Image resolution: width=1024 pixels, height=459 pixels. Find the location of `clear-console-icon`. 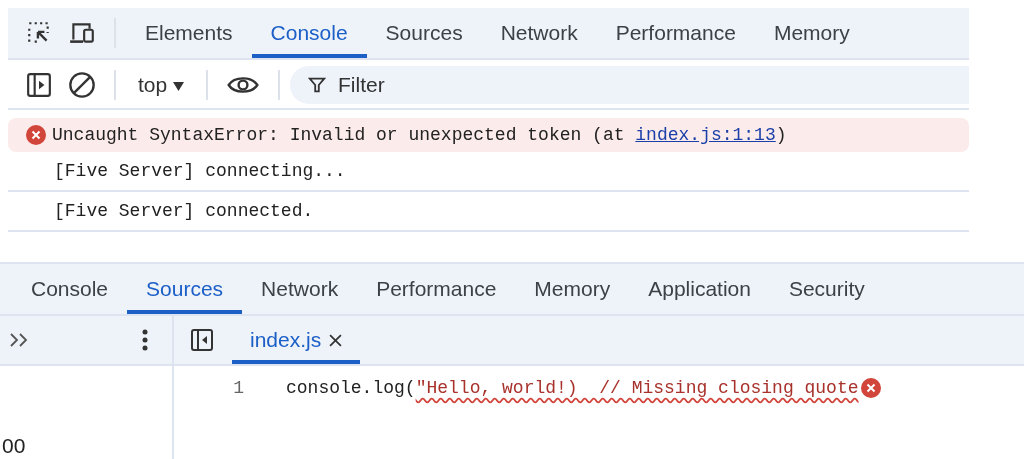

clear-console-icon is located at coordinates (82, 85).